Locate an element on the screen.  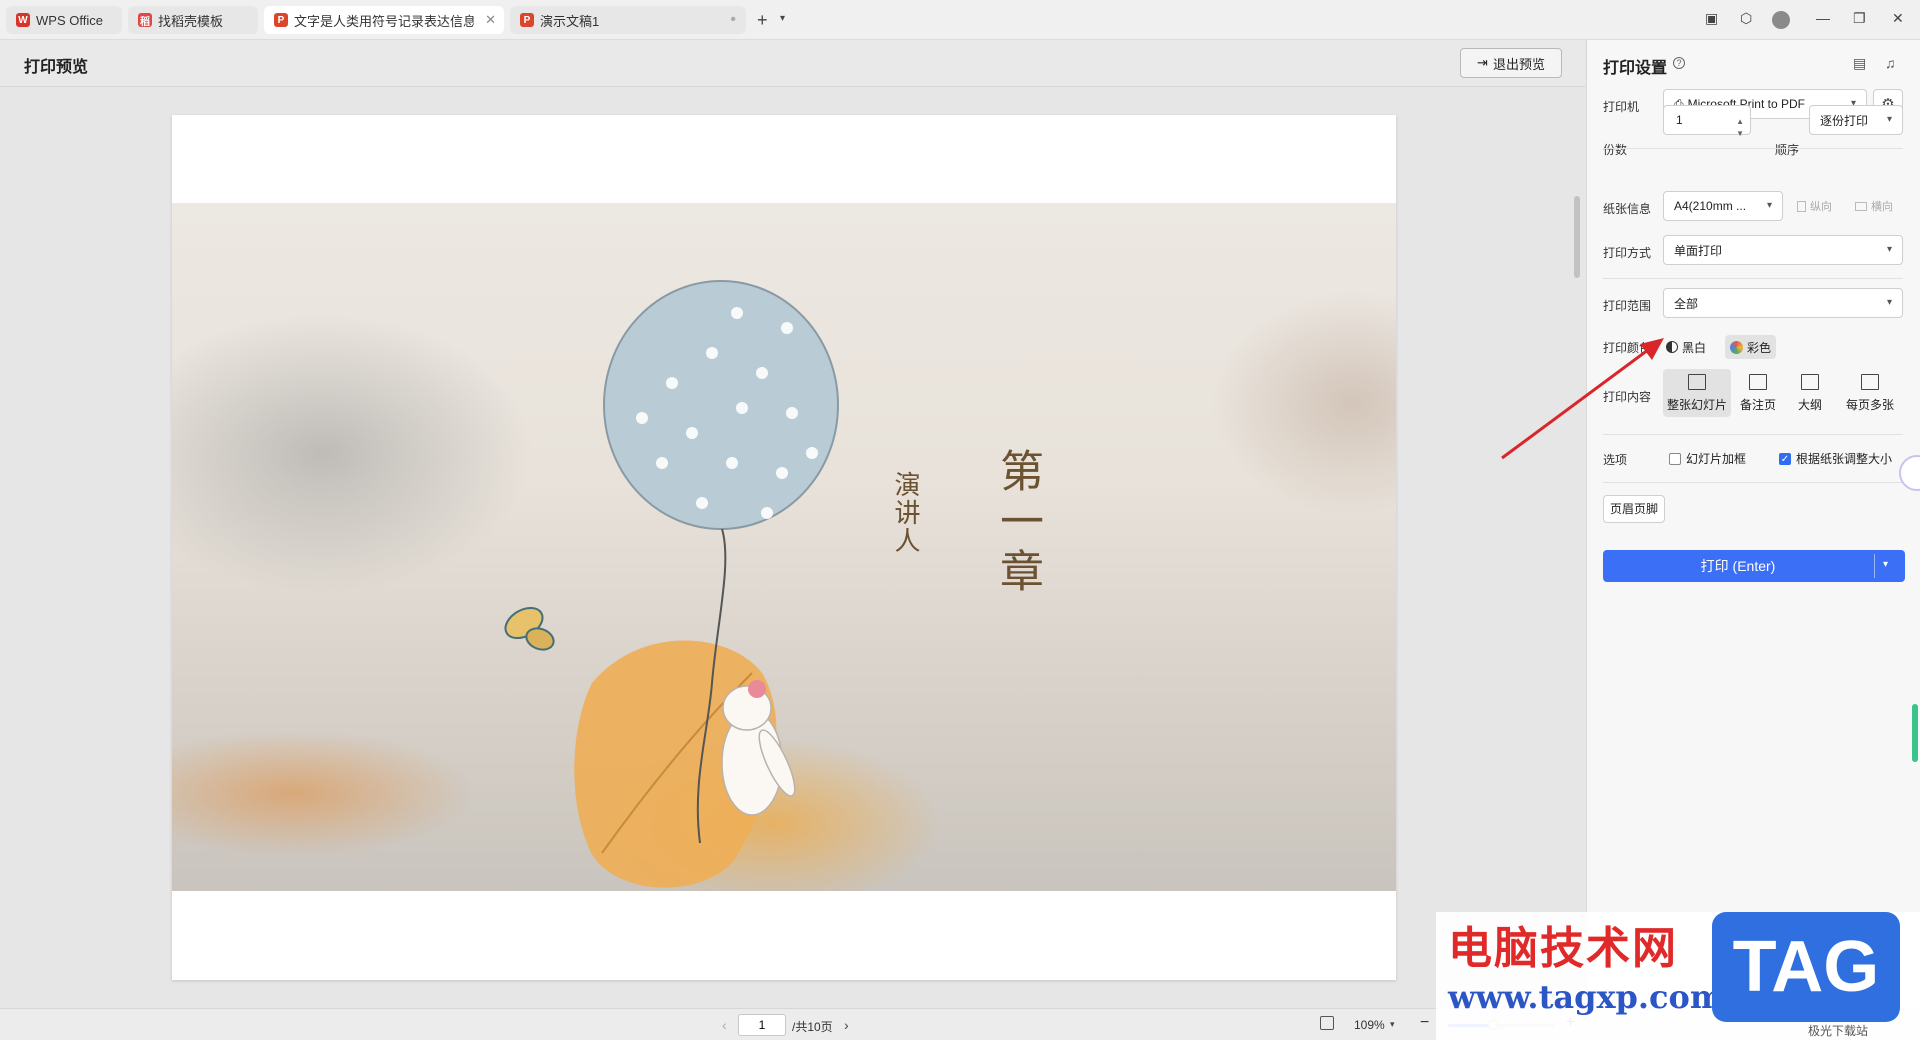
portrait-option: 纵向 is located at coordinates (1814, 206).